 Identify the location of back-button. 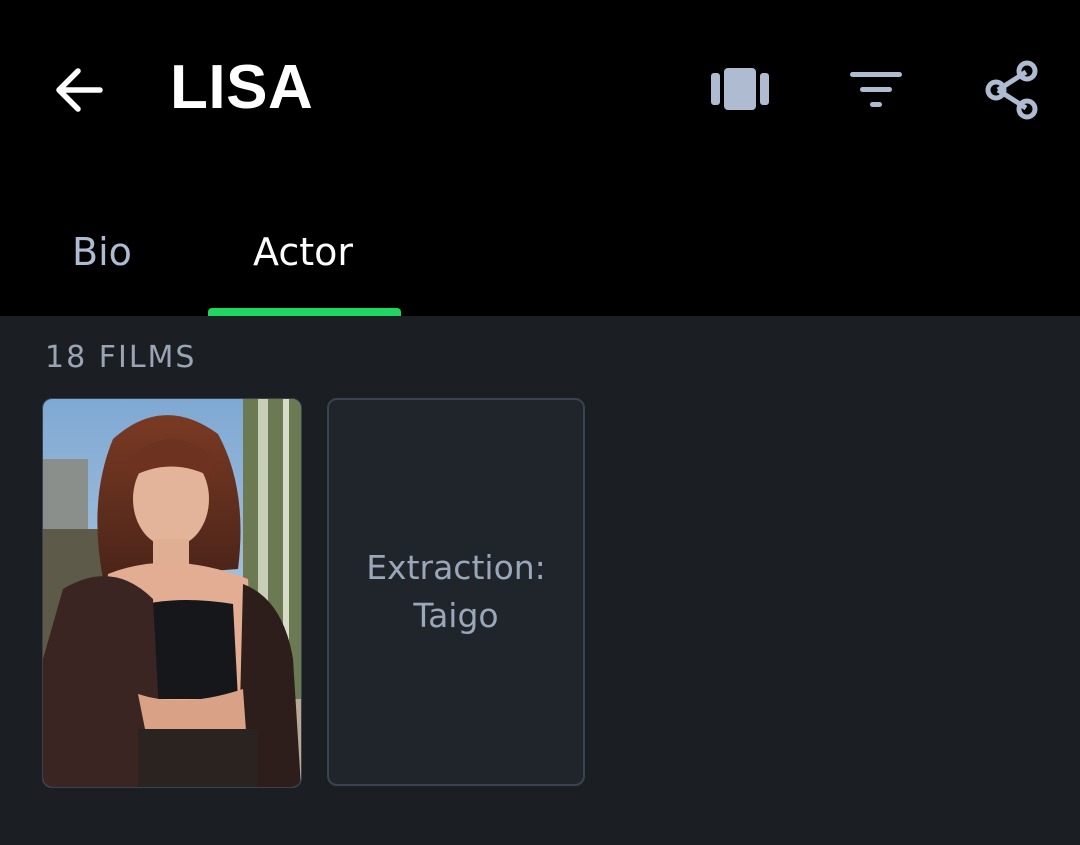
(78, 90).